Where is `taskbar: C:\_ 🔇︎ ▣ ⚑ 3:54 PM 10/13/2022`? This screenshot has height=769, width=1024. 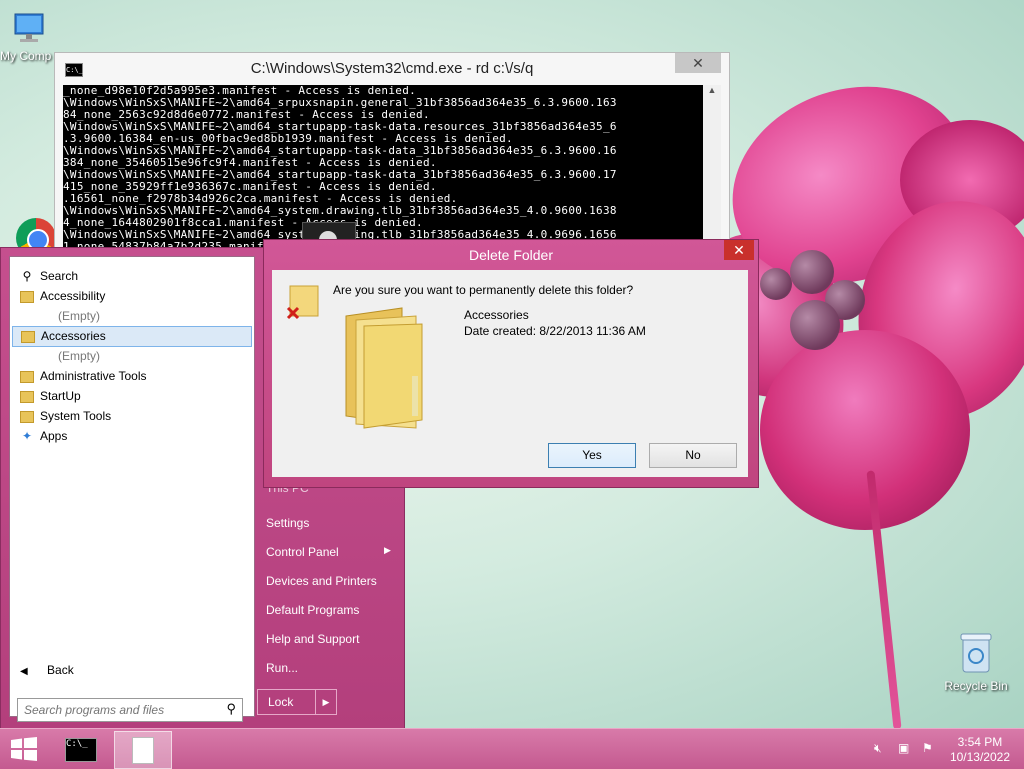 taskbar: C:\_ 🔇︎ ▣ ⚑ 3:54 PM 10/13/2022 is located at coordinates (512, 748).